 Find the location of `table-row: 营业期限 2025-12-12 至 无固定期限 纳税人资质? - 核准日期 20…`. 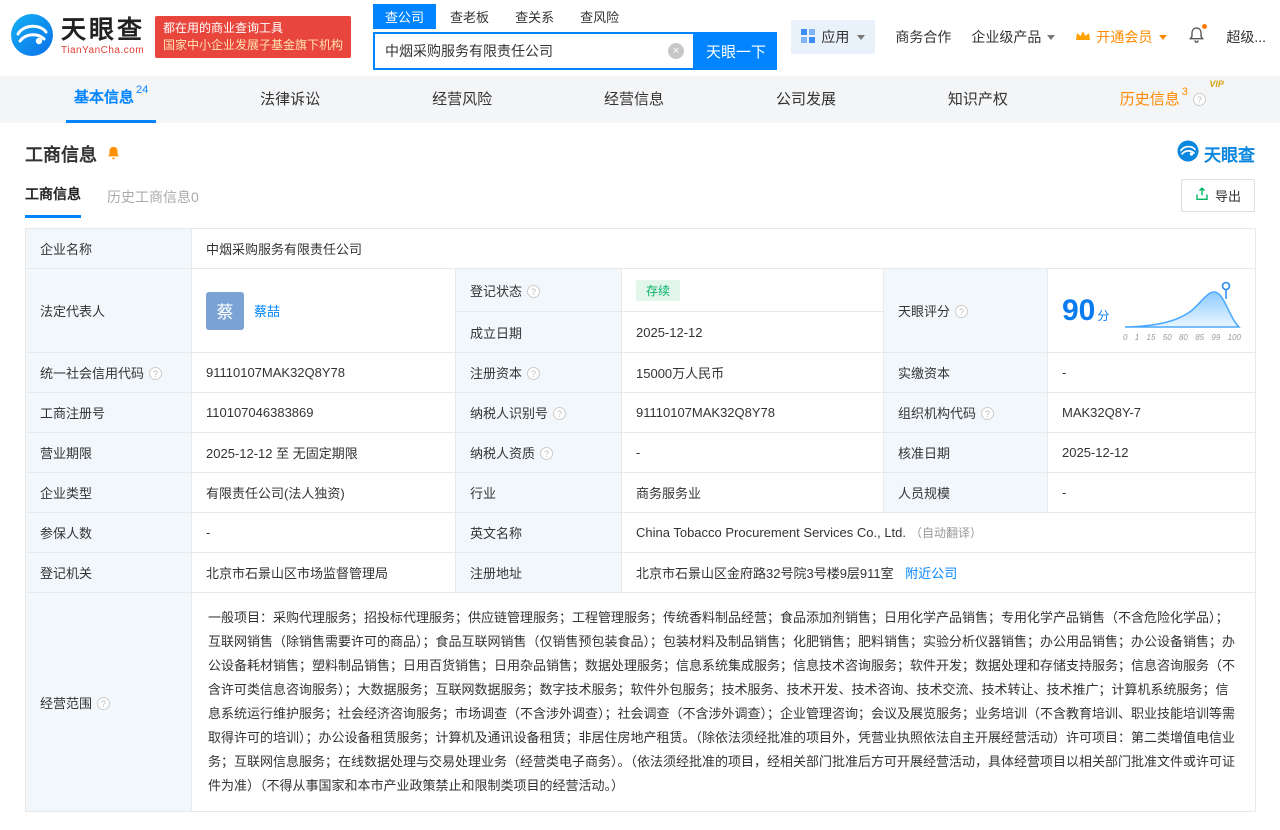

table-row: 营业期限 2025-12-12 至 无固定期限 纳税人资质? - 核准日期 20… is located at coordinates (641, 452).